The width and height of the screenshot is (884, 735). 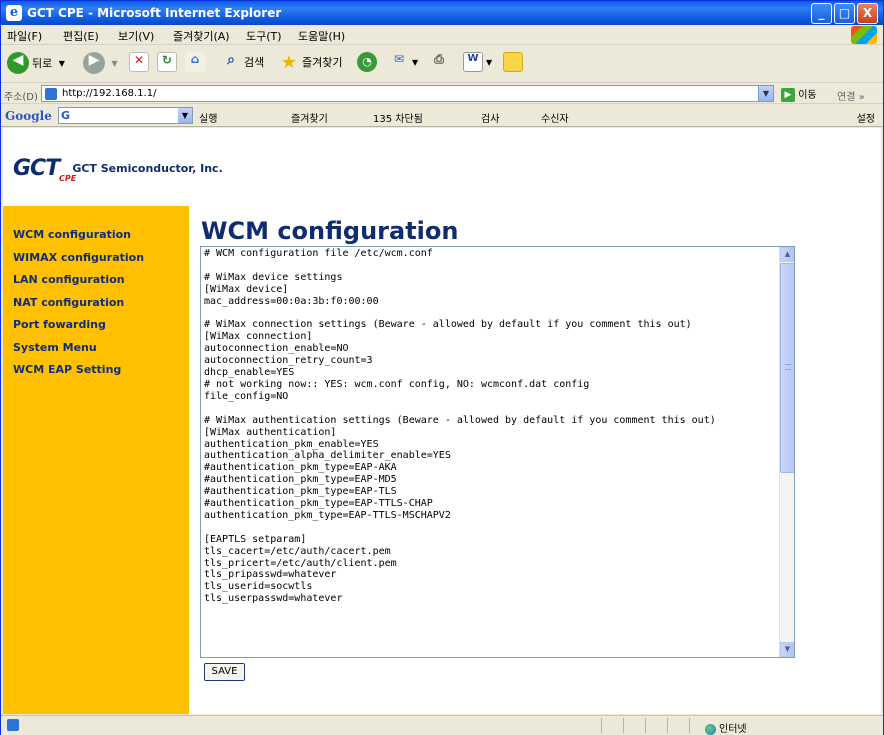 I want to click on nav-wcm-eap-setting: WCM EAP Setting, so click(x=101, y=374).